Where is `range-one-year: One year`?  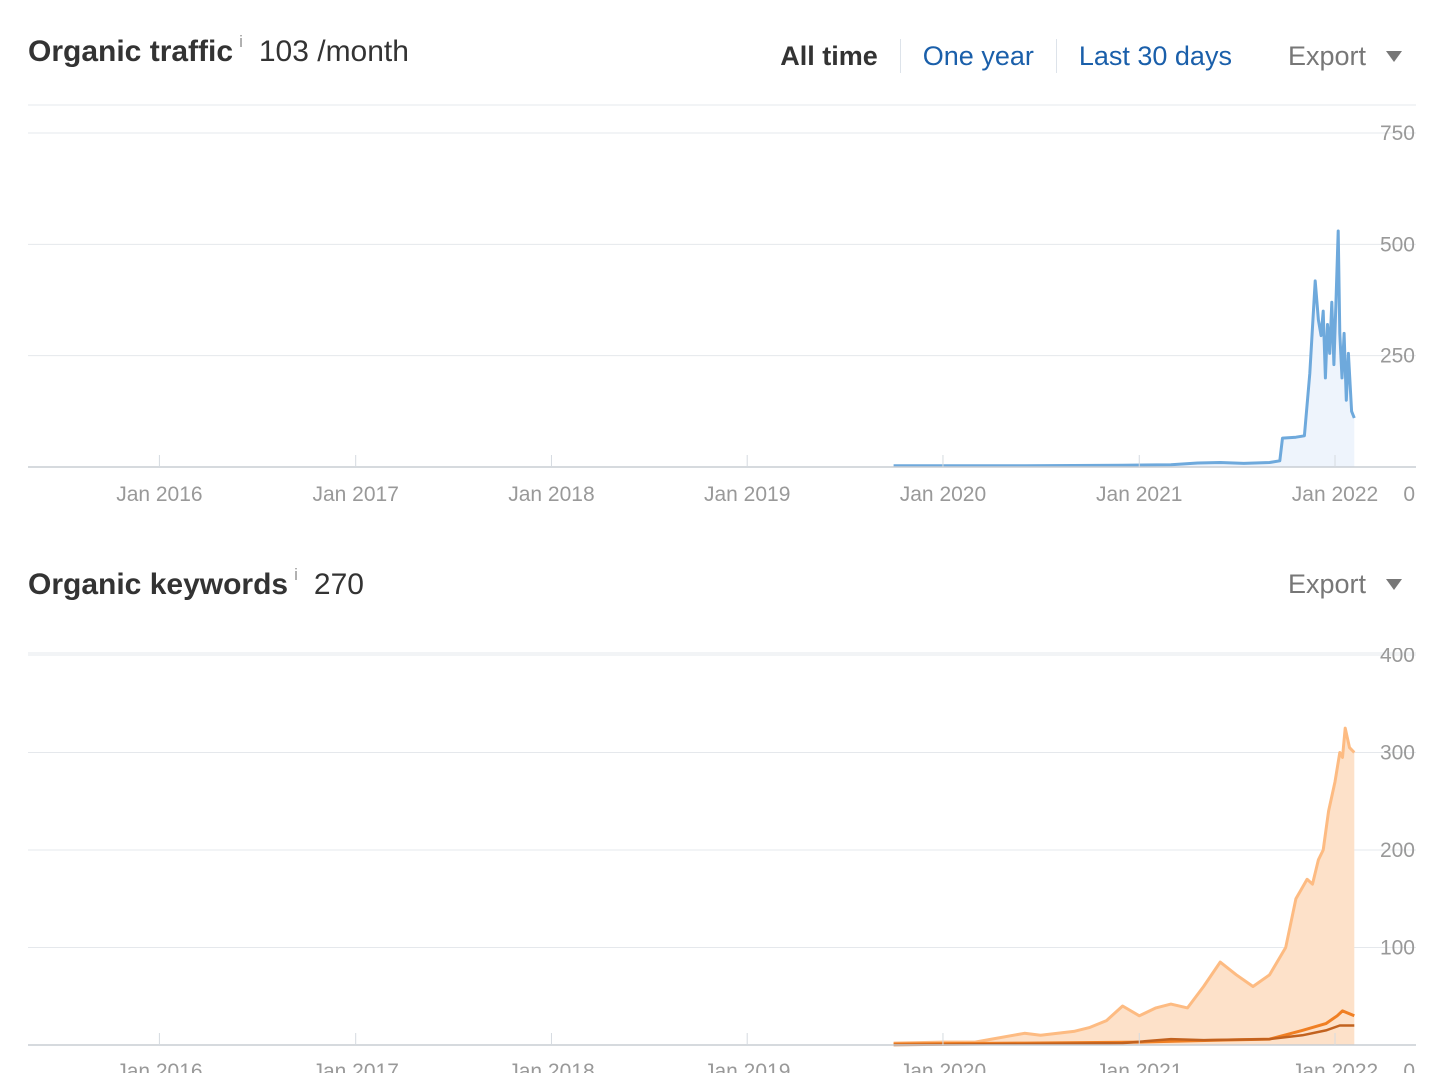 range-one-year: One year is located at coordinates (979, 56).